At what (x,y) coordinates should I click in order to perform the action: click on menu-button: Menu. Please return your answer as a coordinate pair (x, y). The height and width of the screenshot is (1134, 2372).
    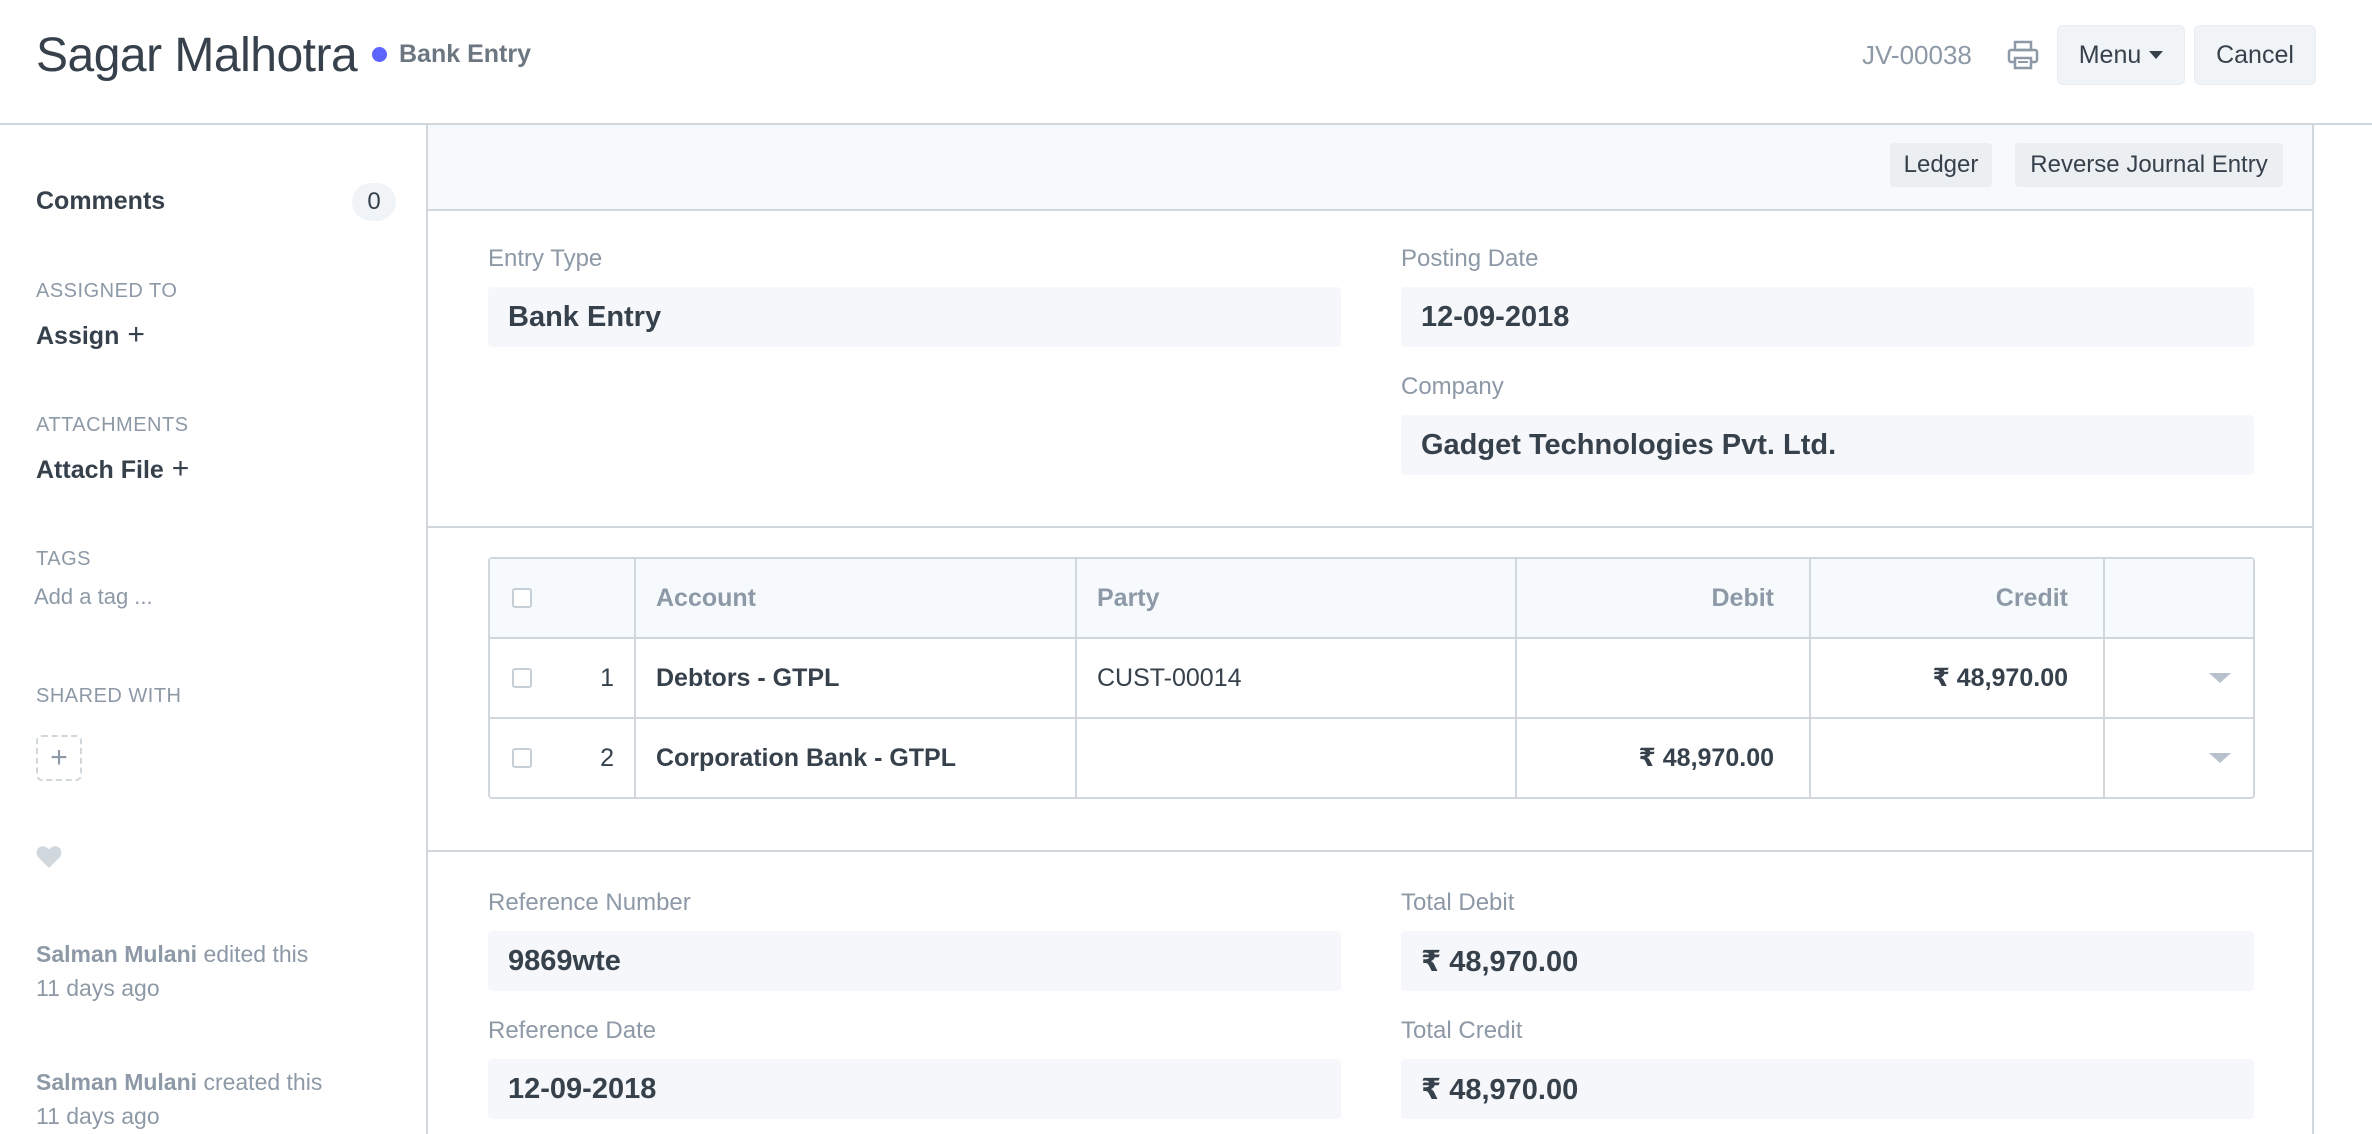
    Looking at the image, I should click on (2121, 55).